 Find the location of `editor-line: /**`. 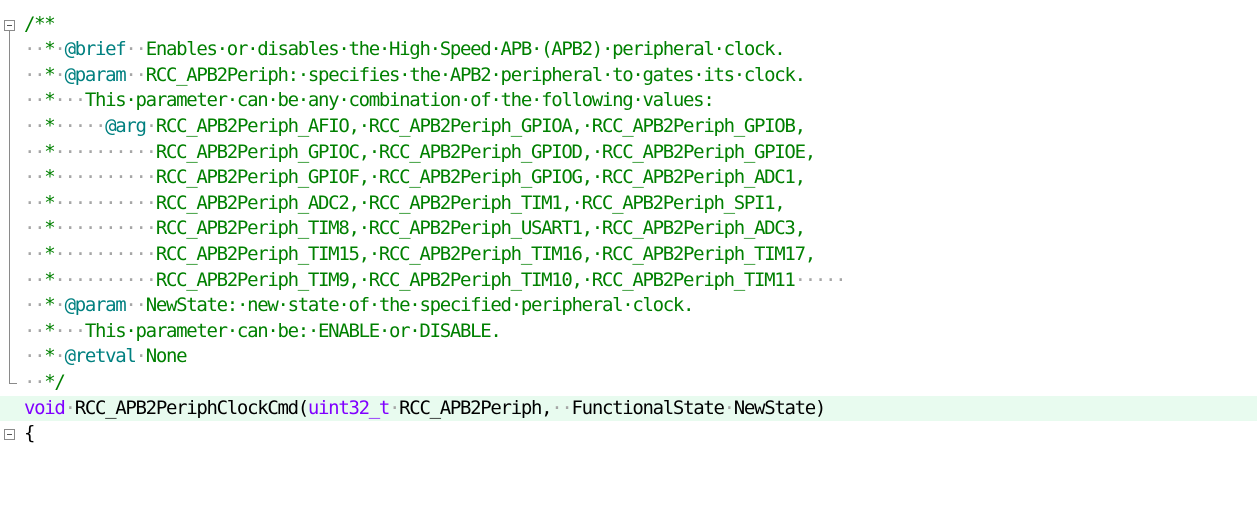

editor-line: /** is located at coordinates (628, 25).